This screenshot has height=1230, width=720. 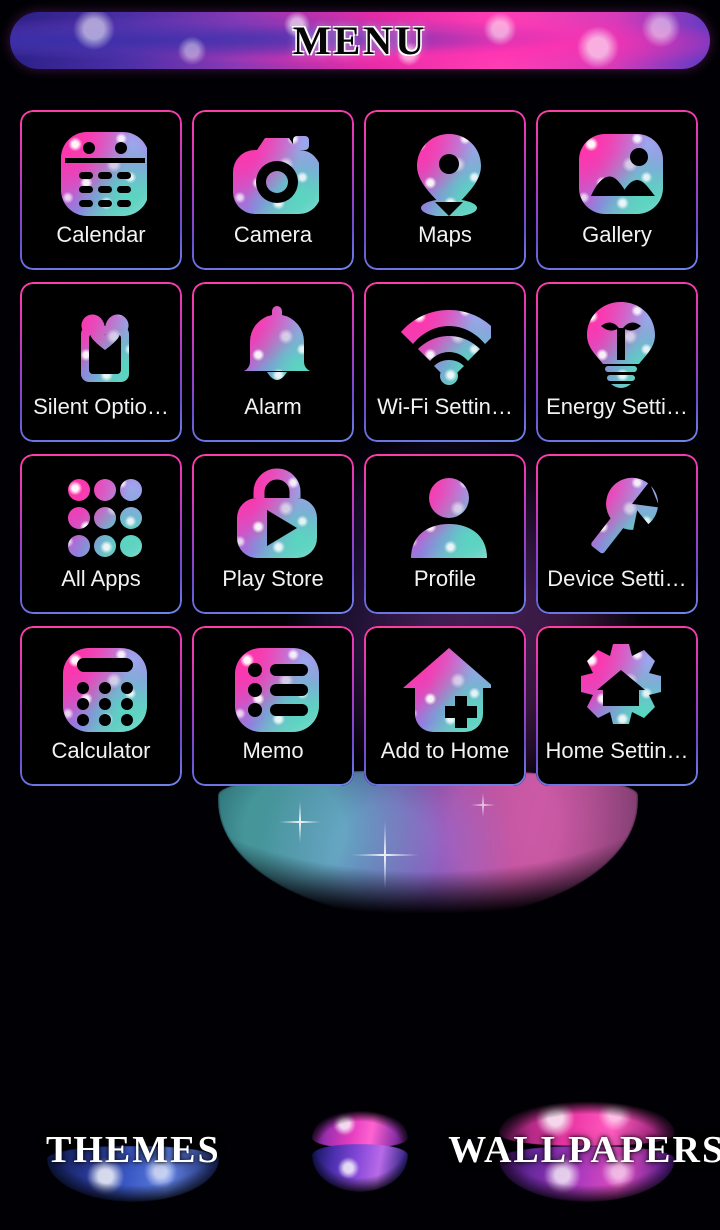 I want to click on play-store-bag-icon, so click(x=273, y=514).